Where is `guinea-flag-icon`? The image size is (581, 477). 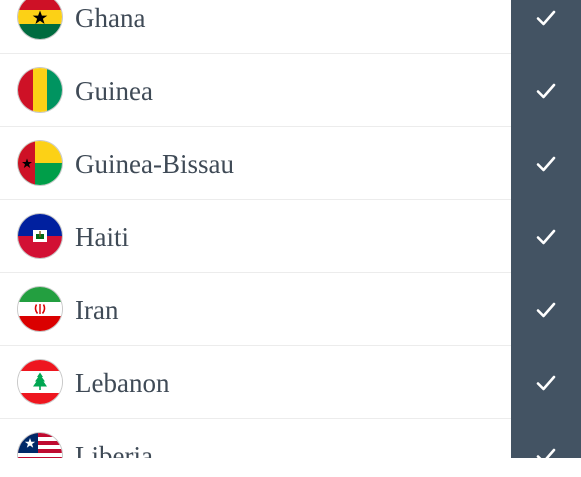
guinea-flag-icon is located at coordinates (40, 90).